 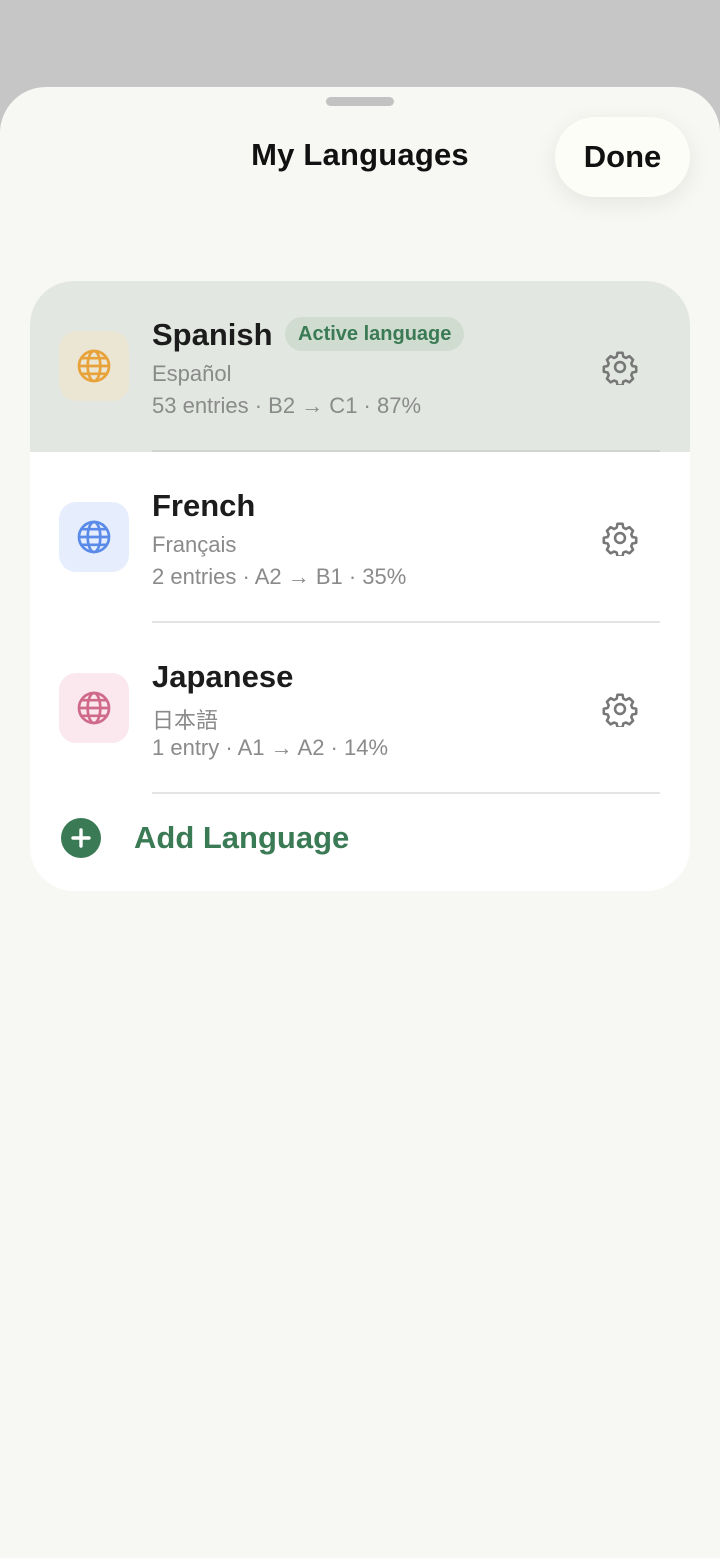 I want to click on done-button: Done, so click(x=622, y=157).